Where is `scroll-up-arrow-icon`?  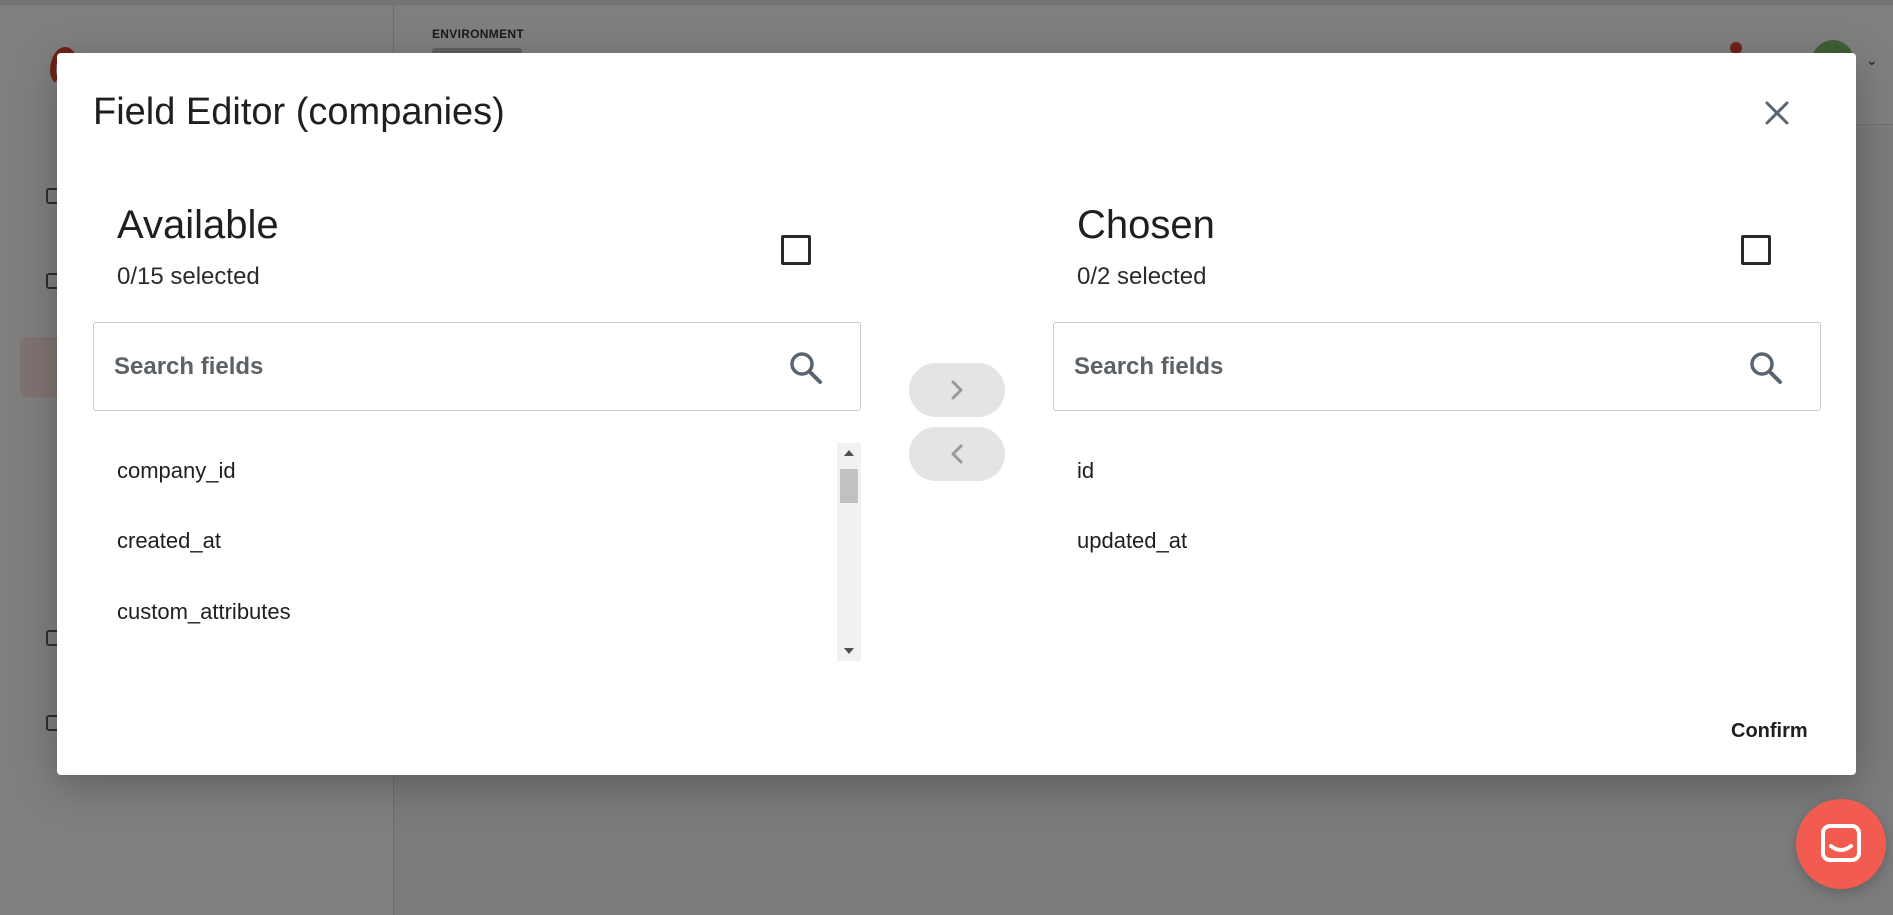 scroll-up-arrow-icon is located at coordinates (849, 453).